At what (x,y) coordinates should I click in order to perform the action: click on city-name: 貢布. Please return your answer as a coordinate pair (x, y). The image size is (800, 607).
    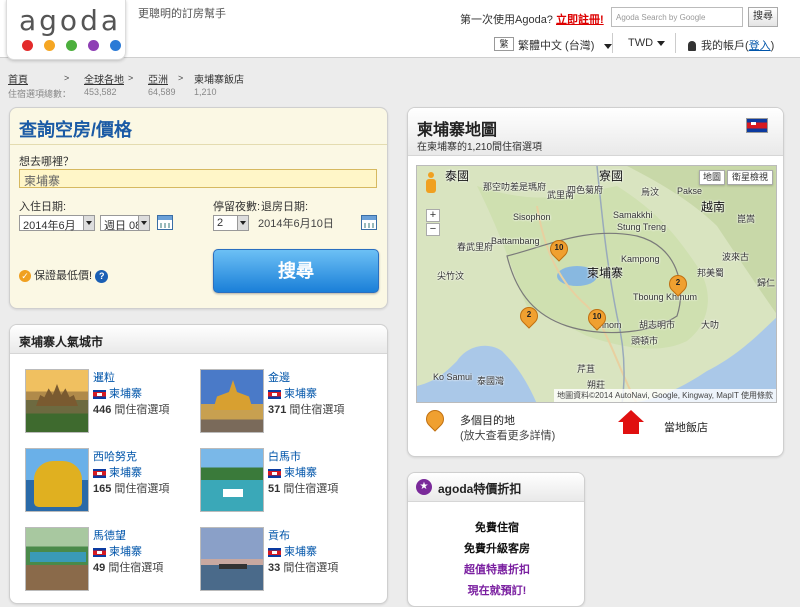
    Looking at the image, I should click on (279, 535).